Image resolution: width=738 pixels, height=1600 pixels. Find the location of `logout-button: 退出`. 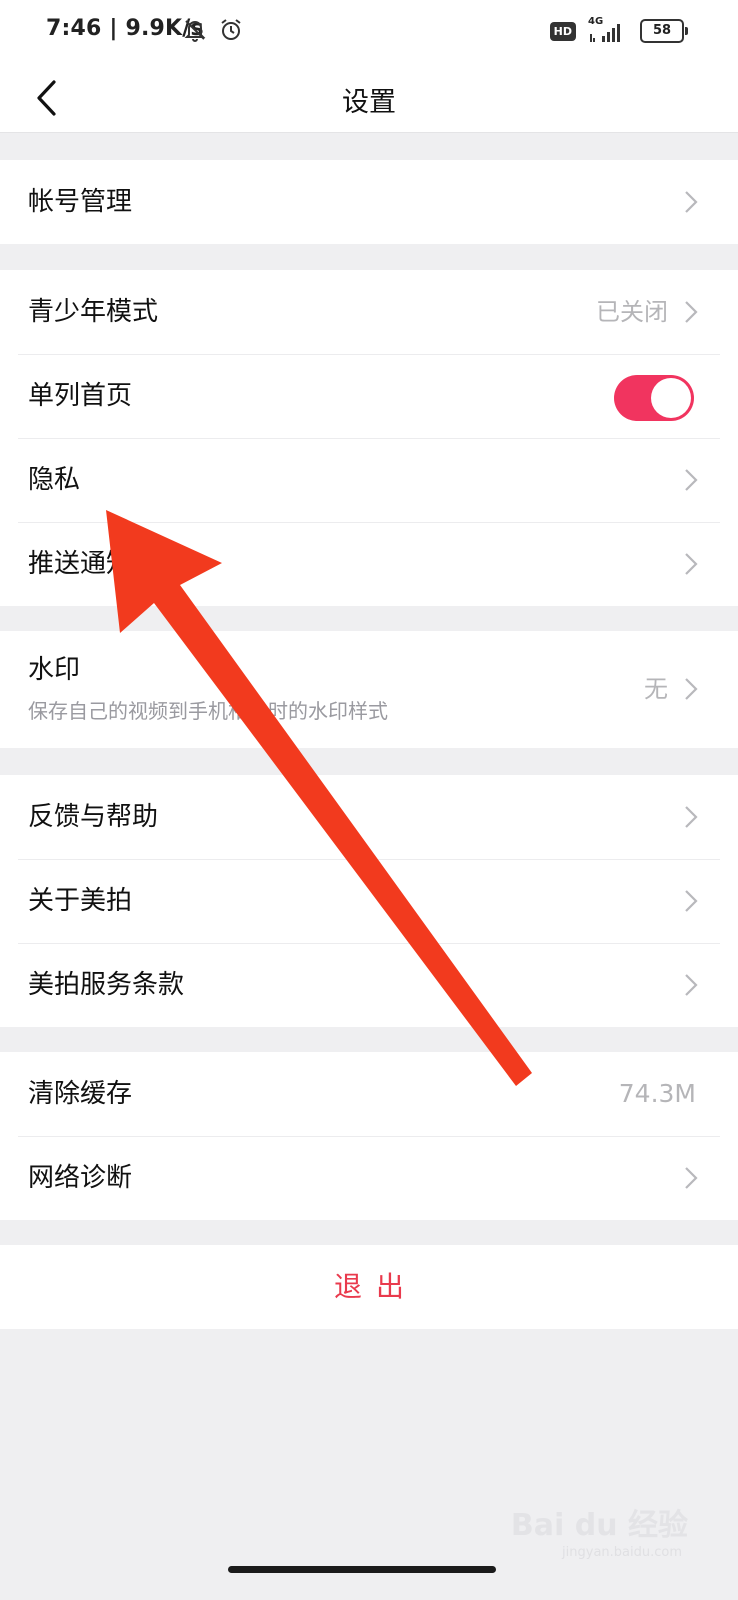

logout-button: 退出 is located at coordinates (369, 1287).